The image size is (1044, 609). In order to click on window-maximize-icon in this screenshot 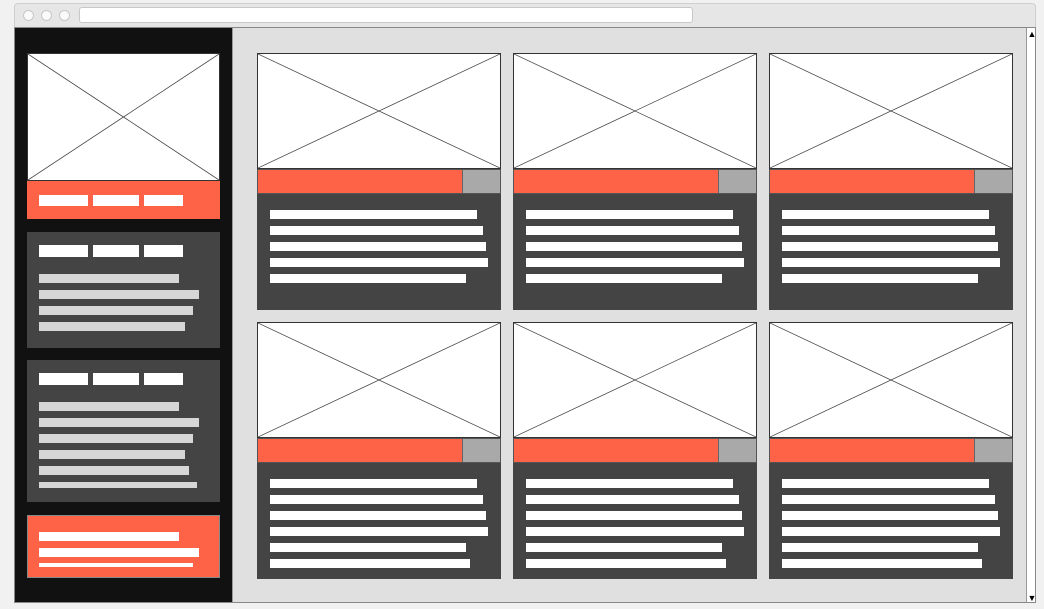, I will do `click(64, 15)`.